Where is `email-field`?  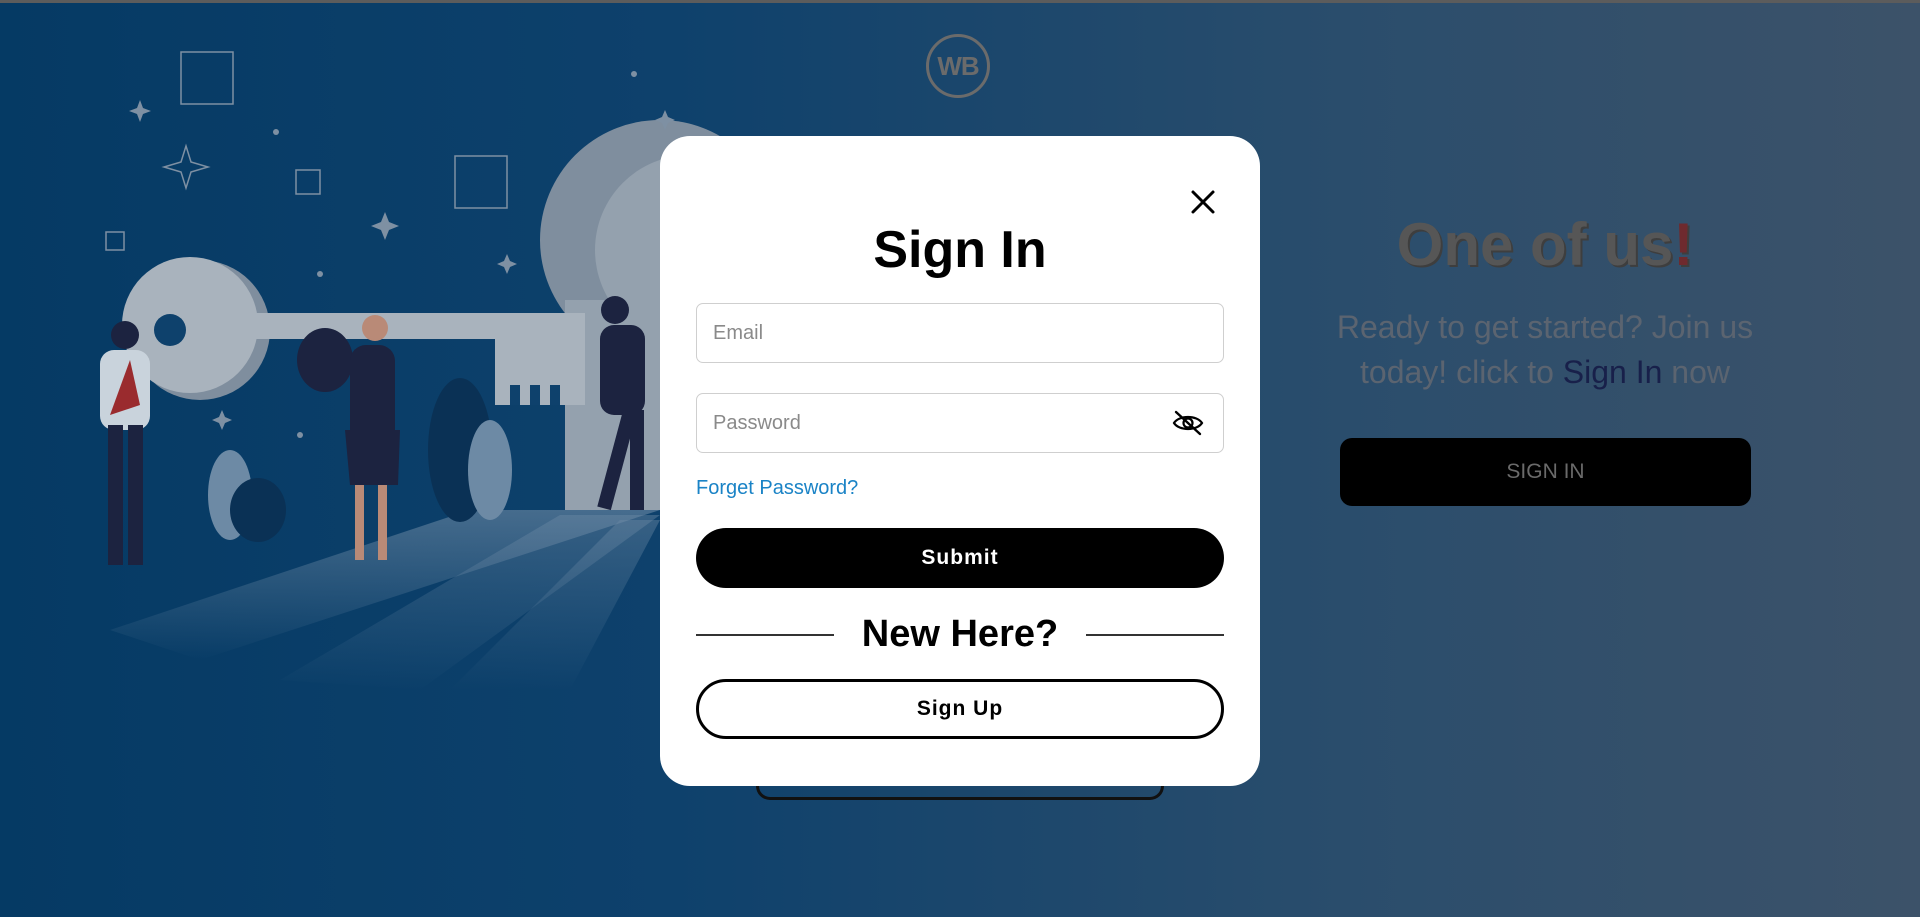
email-field is located at coordinates (960, 333).